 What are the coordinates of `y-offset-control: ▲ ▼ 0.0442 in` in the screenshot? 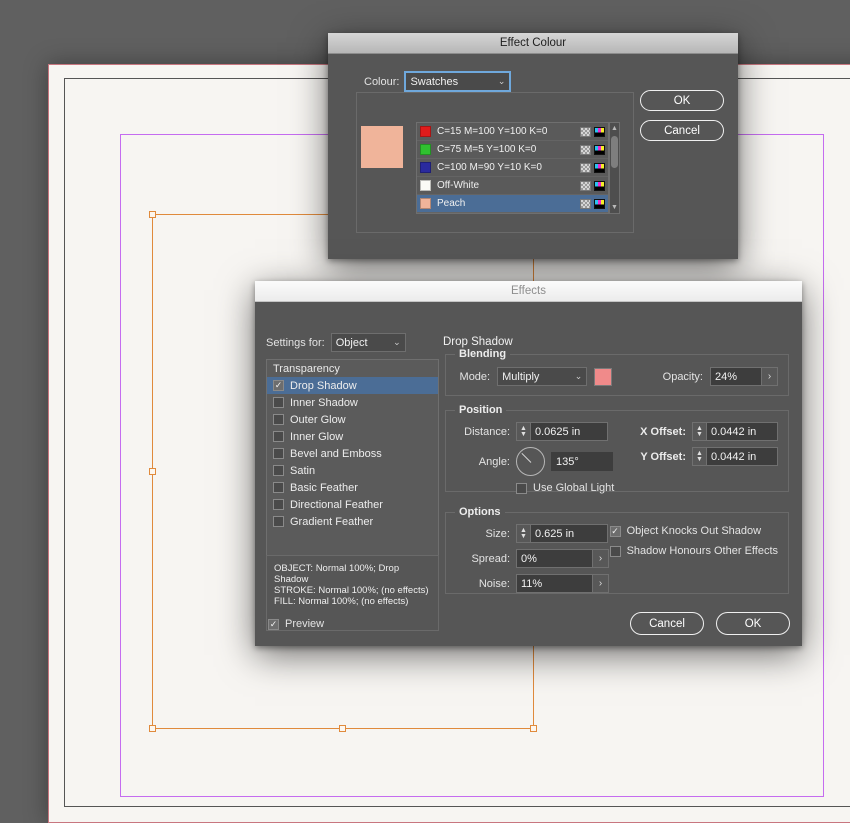 It's located at (735, 456).